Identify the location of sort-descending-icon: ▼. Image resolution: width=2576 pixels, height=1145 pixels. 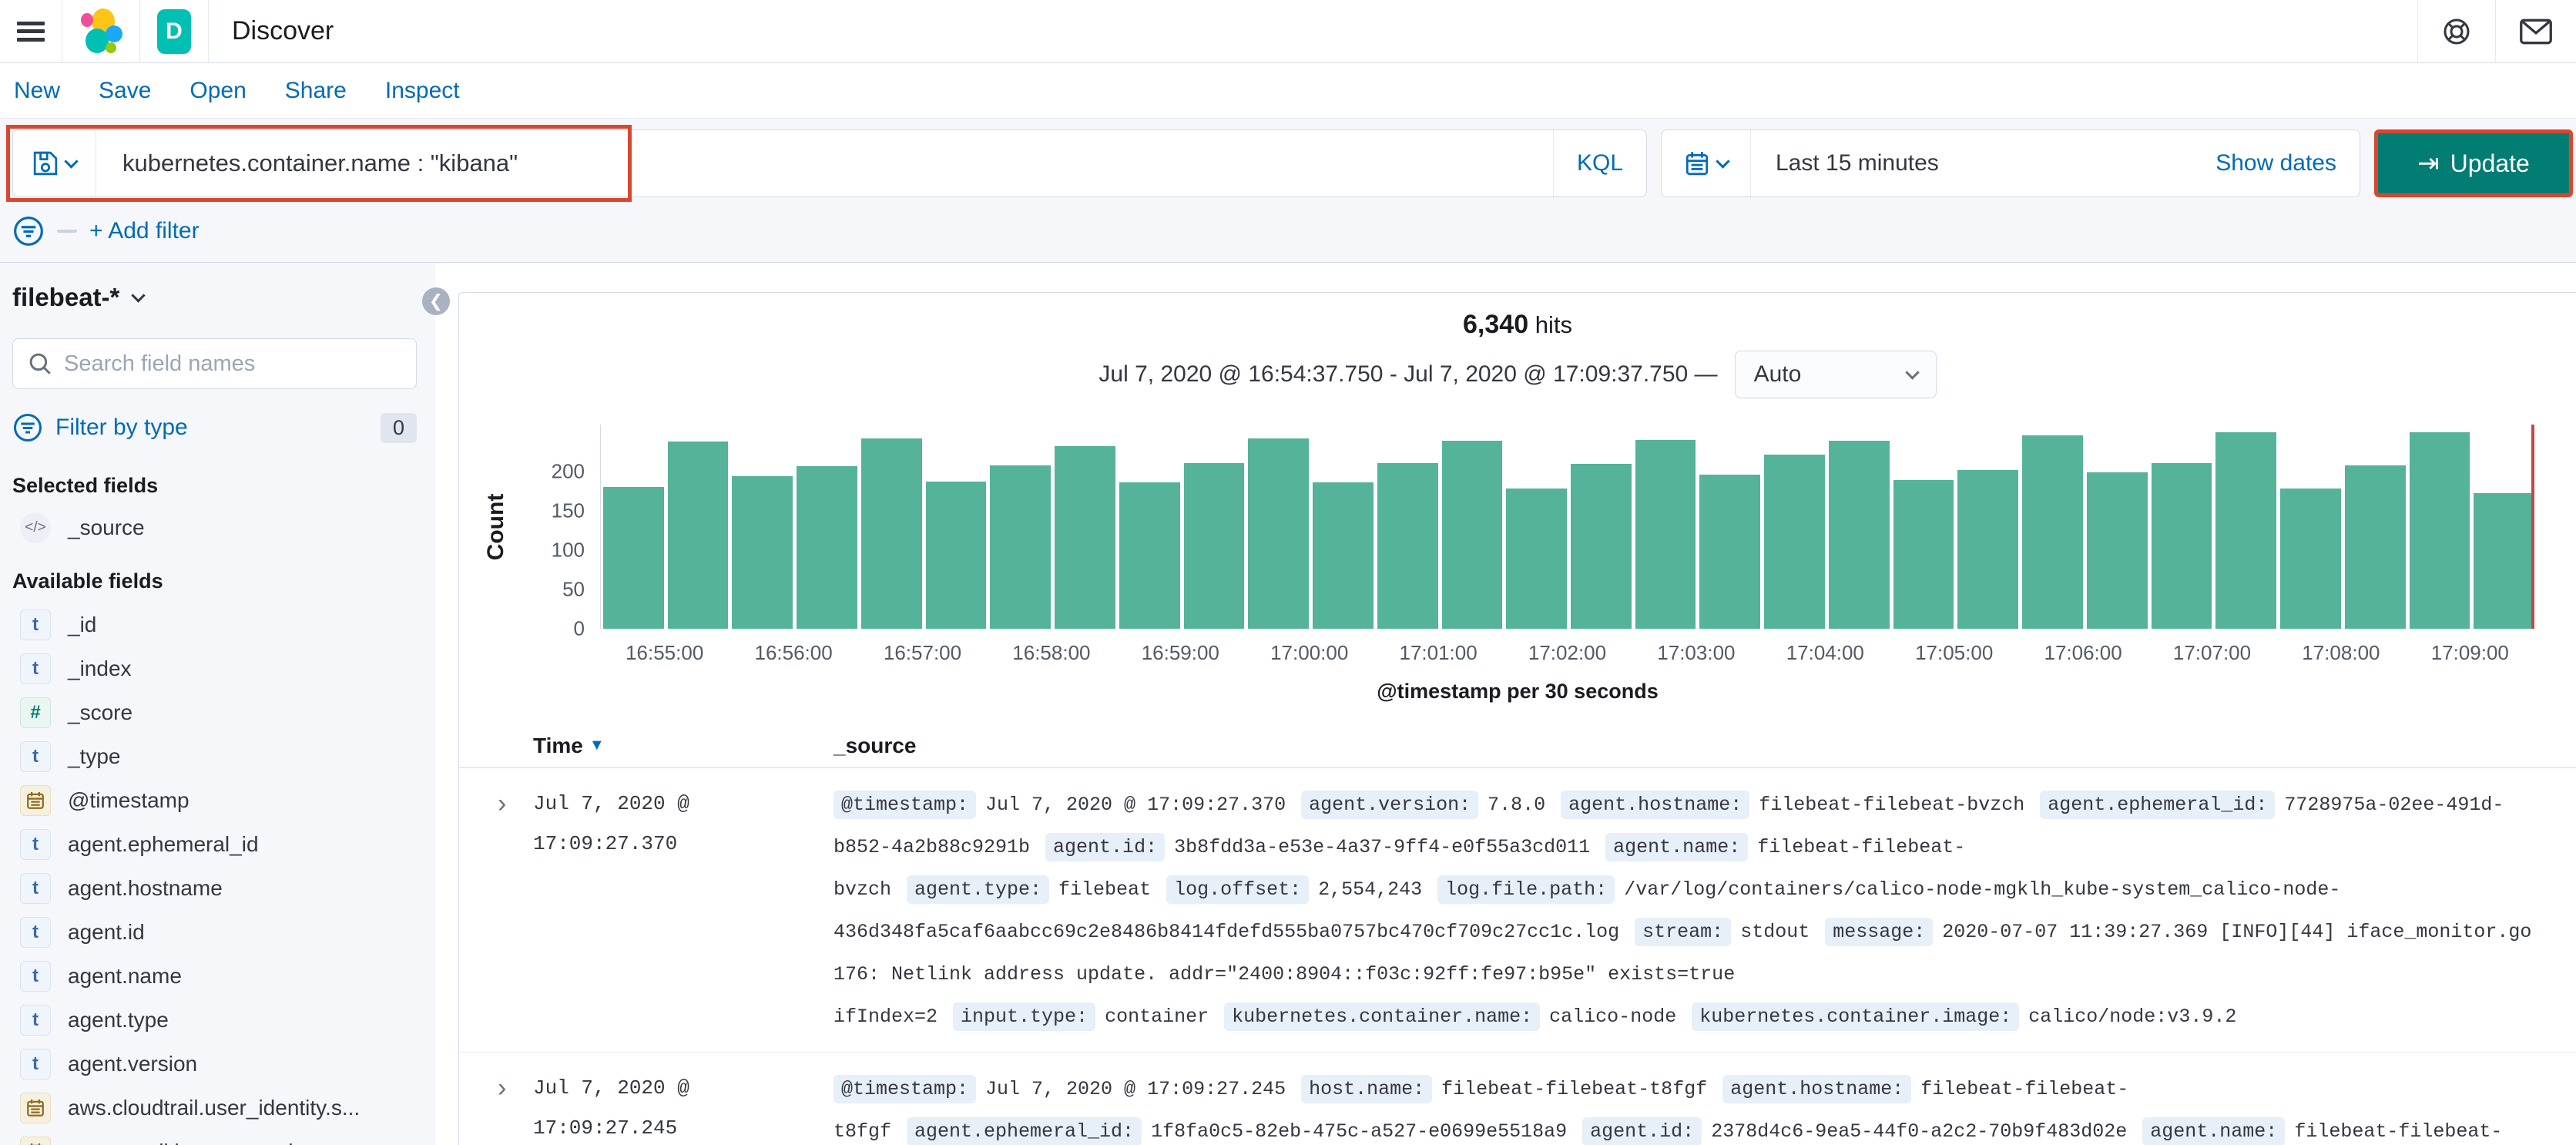
(597, 745).